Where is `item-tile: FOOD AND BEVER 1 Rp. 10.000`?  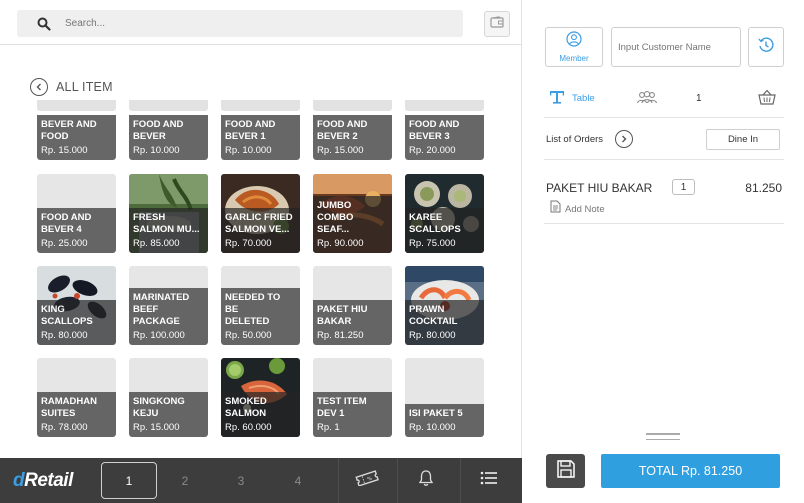
item-tile: FOOD AND BEVER 1 Rp. 10.000 is located at coordinates (260, 136).